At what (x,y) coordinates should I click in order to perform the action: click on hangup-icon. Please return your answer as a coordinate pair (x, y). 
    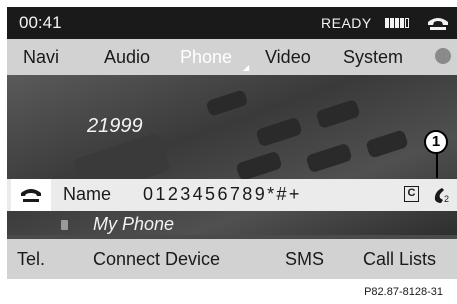
    Looking at the image, I should click on (31, 195).